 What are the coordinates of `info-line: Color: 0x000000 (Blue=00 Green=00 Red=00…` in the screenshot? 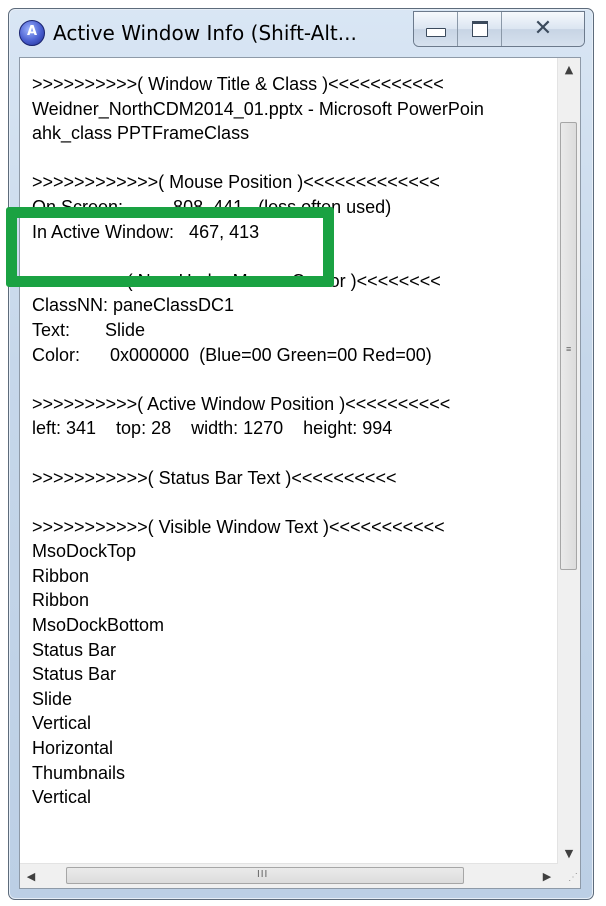 It's located at (232, 354).